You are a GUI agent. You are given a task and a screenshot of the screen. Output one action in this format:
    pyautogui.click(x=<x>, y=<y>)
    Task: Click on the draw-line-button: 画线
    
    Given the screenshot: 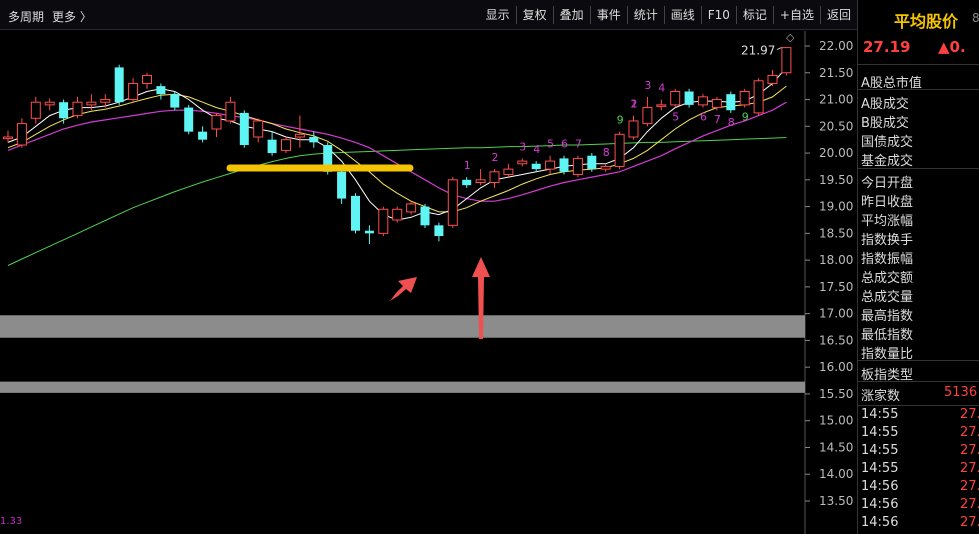 What is the action you would take?
    pyautogui.click(x=682, y=15)
    